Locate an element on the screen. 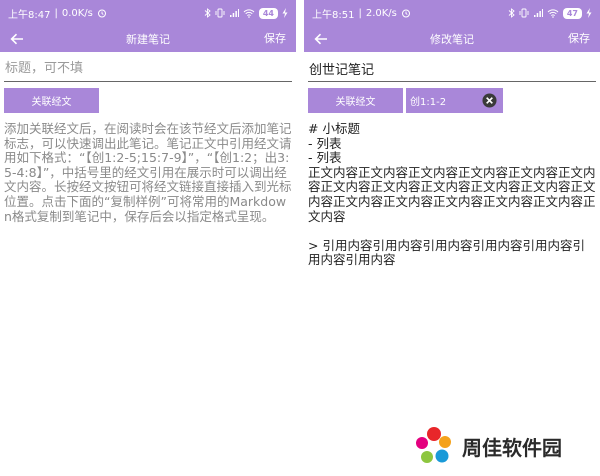  body-line-heading: # 小标题 is located at coordinates (334, 128).